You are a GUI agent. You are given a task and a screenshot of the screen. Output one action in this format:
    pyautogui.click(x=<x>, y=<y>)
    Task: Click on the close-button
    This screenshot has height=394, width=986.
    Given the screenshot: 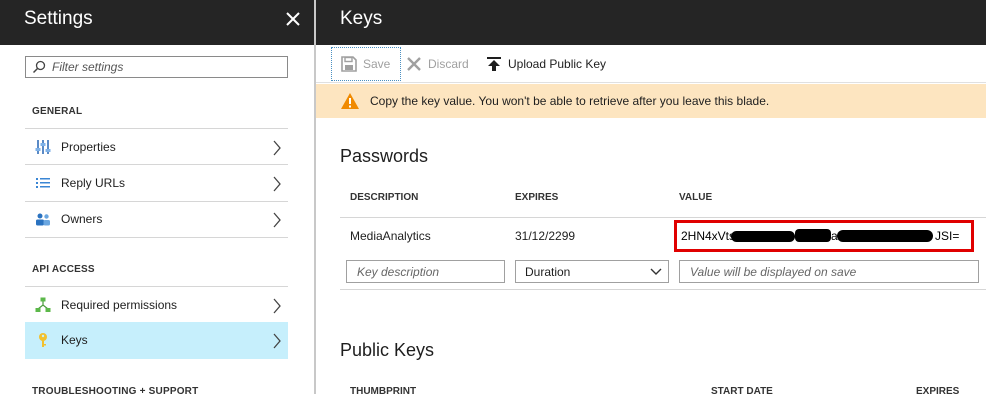 What is the action you would take?
    pyautogui.click(x=293, y=19)
    